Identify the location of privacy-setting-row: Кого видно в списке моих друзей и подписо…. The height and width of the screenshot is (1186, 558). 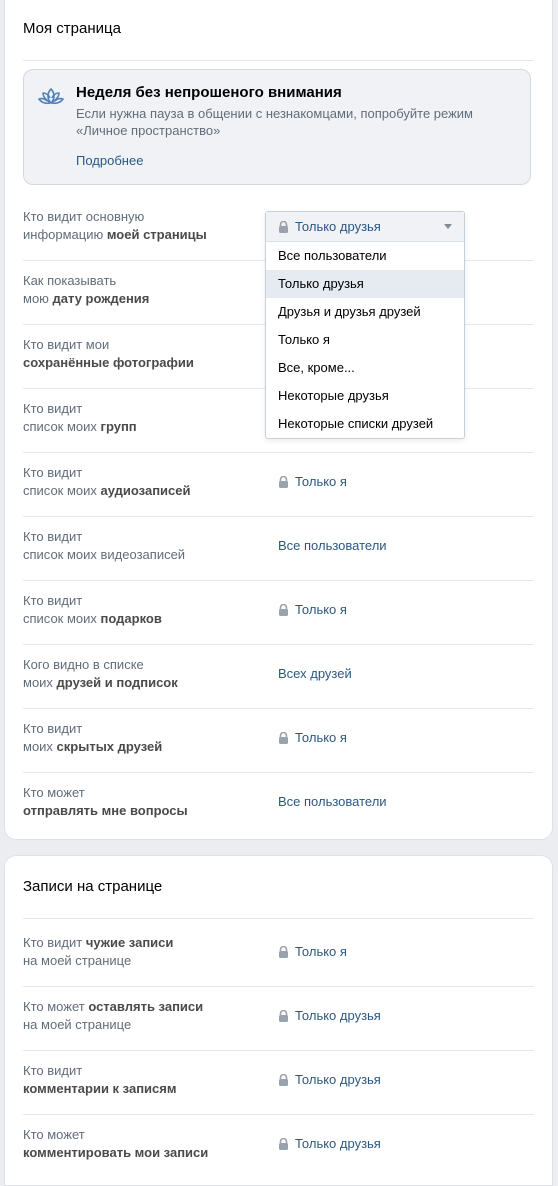
(278, 677).